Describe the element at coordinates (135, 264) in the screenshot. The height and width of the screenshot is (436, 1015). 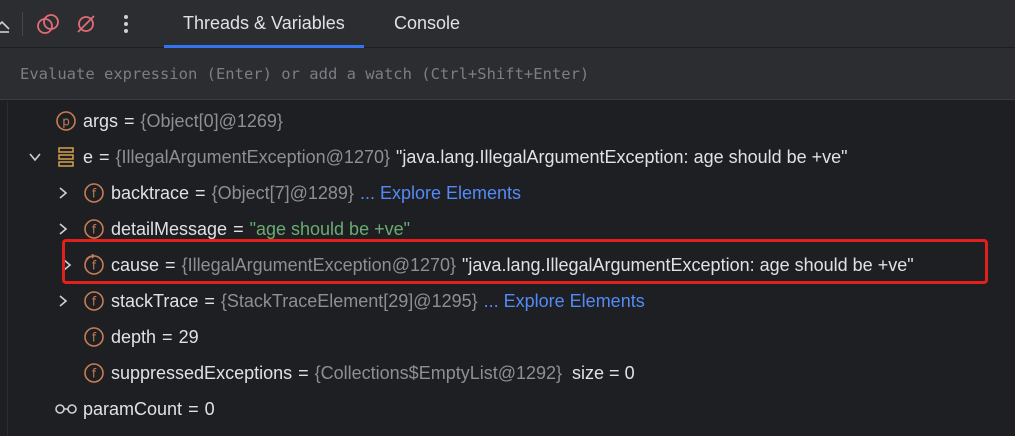
I see `variable-name: cause` at that location.